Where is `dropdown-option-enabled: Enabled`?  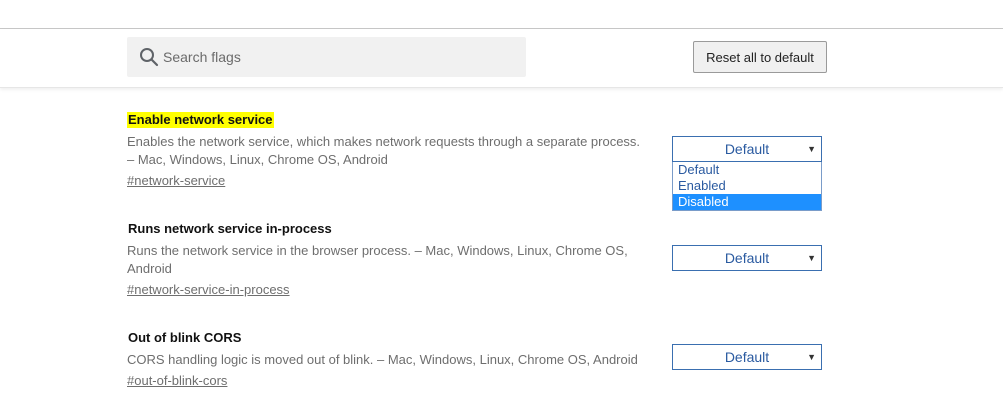 dropdown-option-enabled: Enabled is located at coordinates (747, 186).